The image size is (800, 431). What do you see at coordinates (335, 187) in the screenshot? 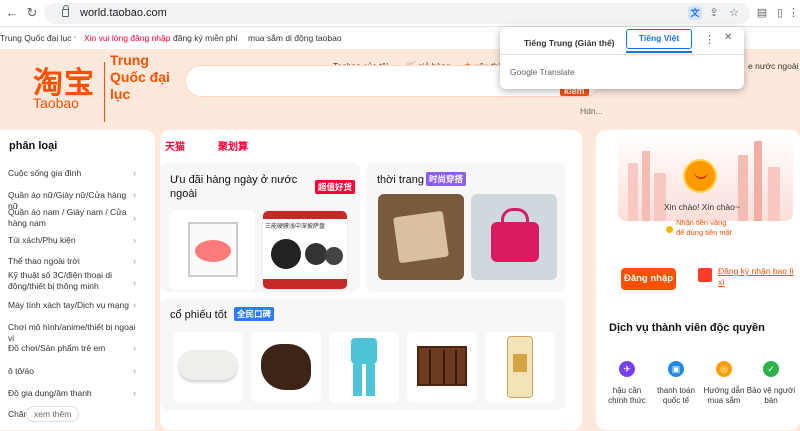
I see `daily-deals-badge: 超值好货` at bounding box center [335, 187].